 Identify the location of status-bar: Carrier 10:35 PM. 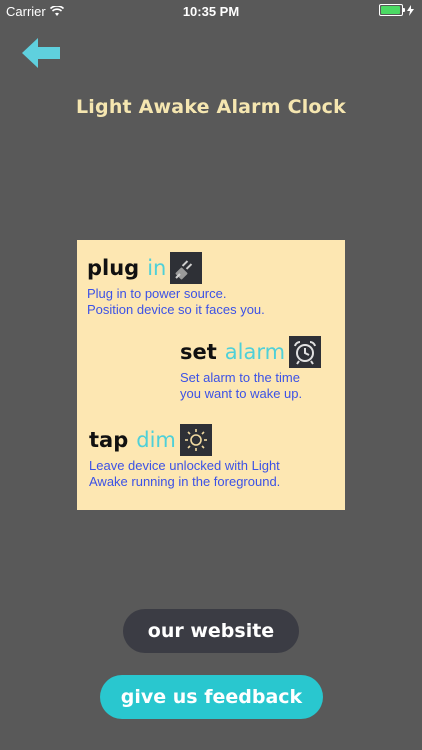
(211, 11).